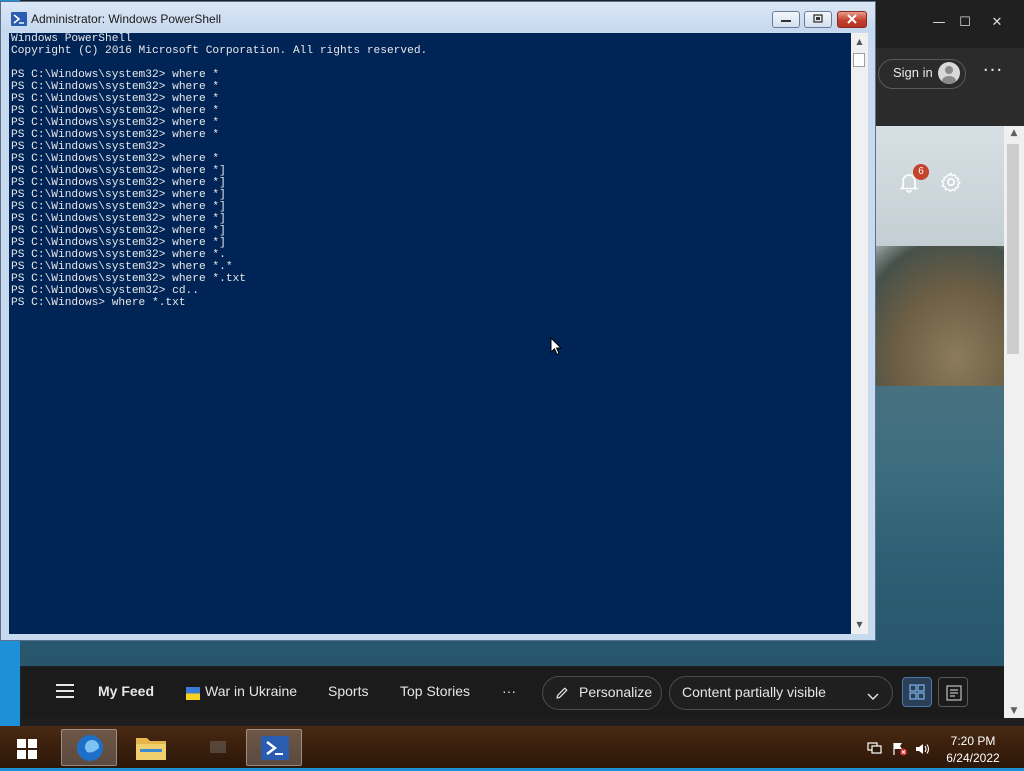  I want to click on content-visibility-dropdown: Content partially visible, so click(781, 693).